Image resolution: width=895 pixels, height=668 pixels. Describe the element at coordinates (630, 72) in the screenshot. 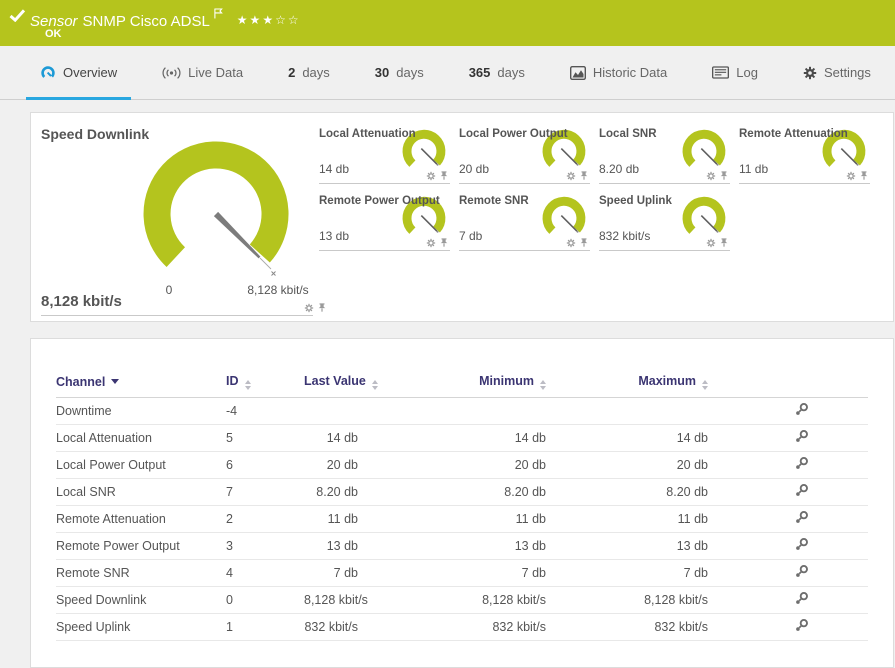

I see `tab-label: Historic Data` at that location.